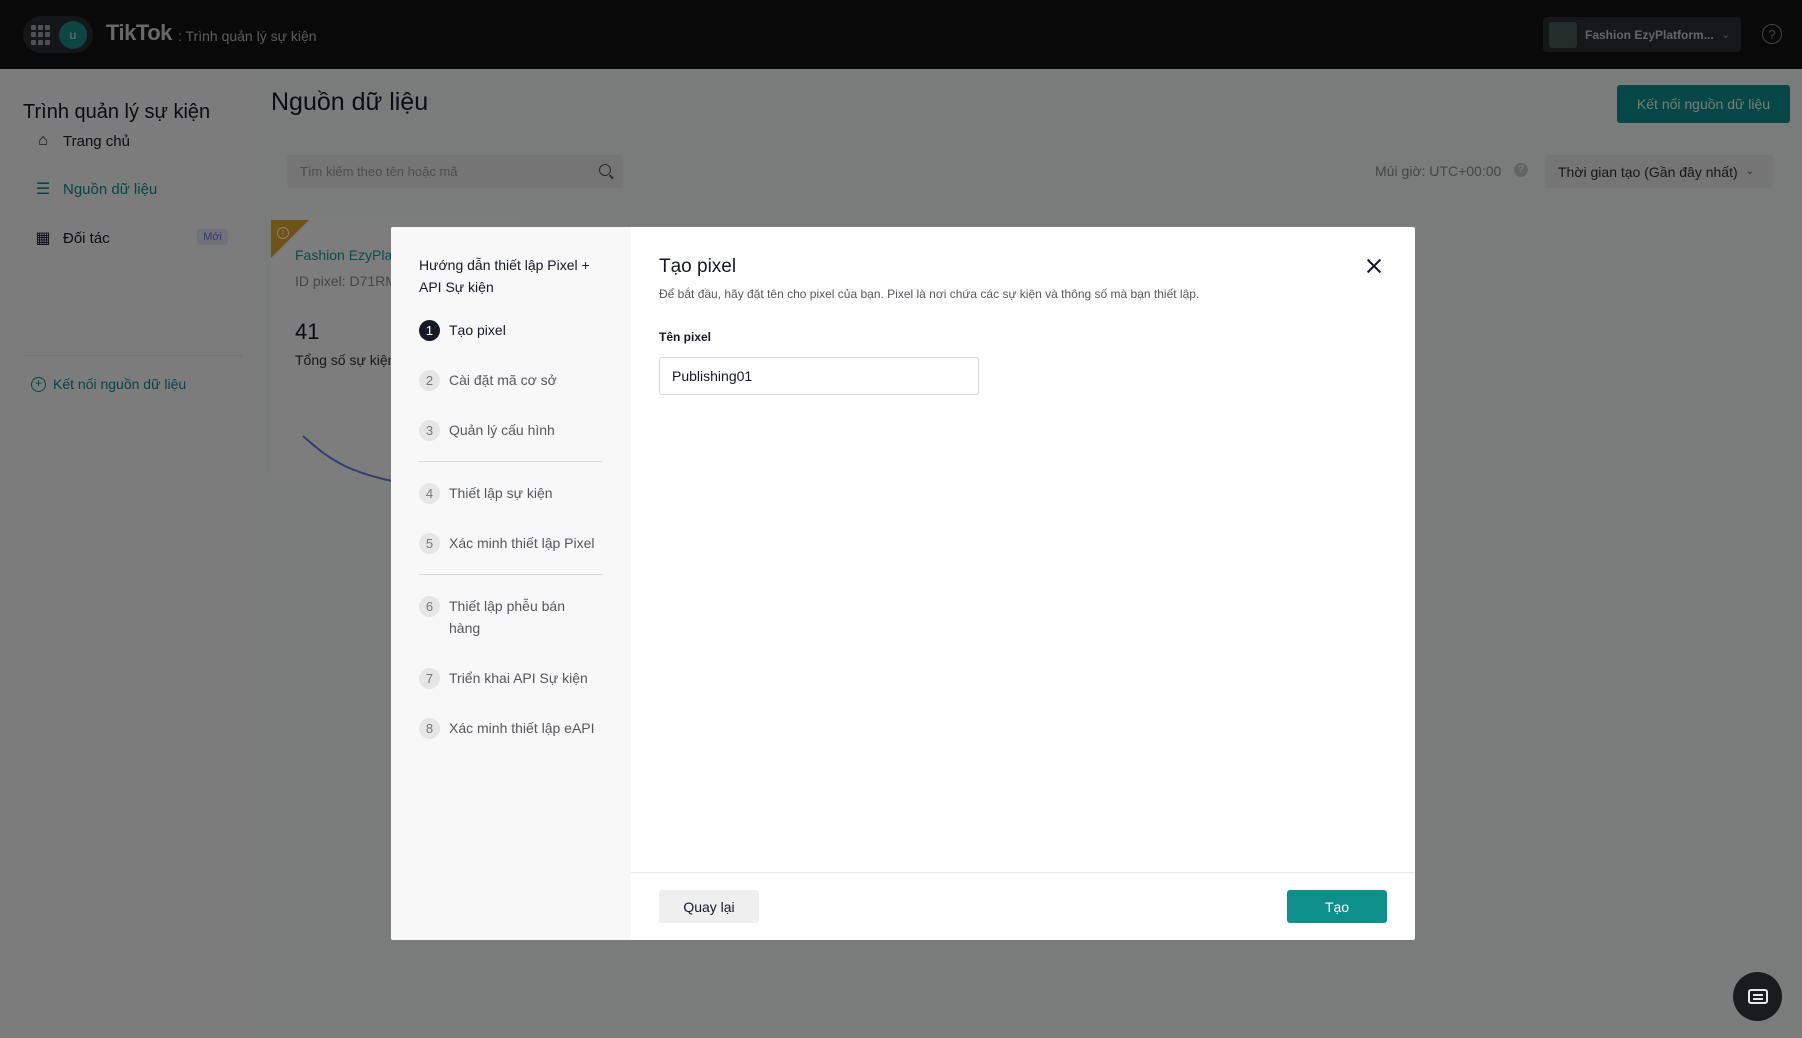 The height and width of the screenshot is (1038, 1802). I want to click on step-install-base-code: 2 Cài đặt mã cơ sở, so click(519, 380).